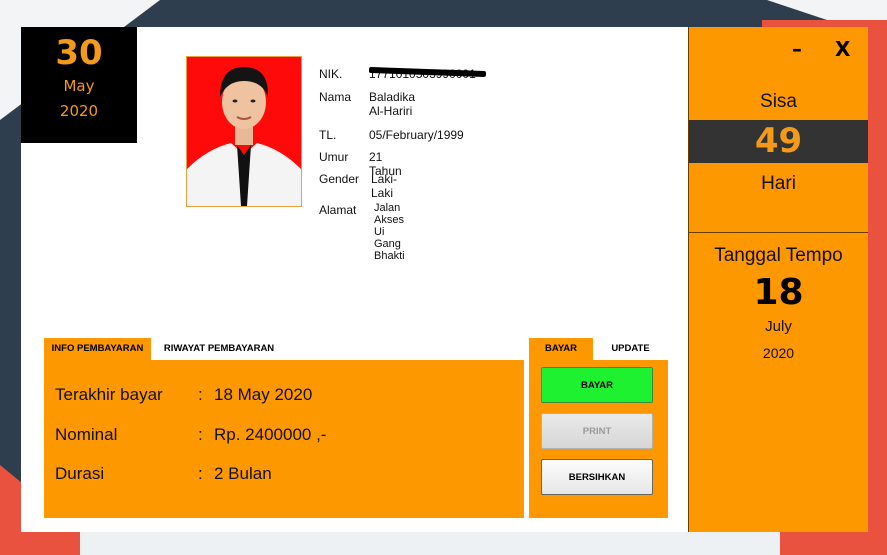 The width and height of the screenshot is (887, 555). I want to click on umur-label: Umur, so click(334, 157).